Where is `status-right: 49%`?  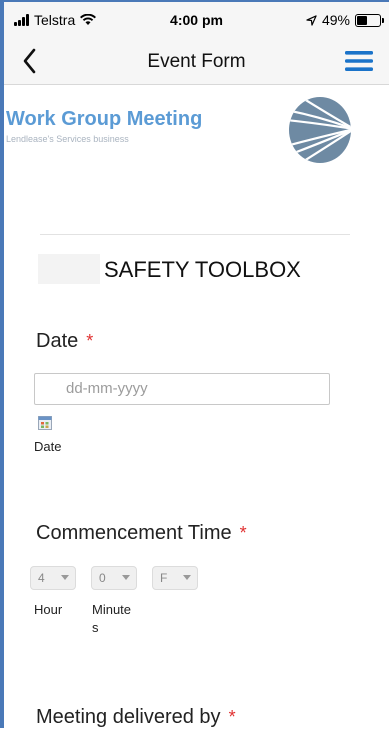 status-right: 49% is located at coordinates (345, 20).